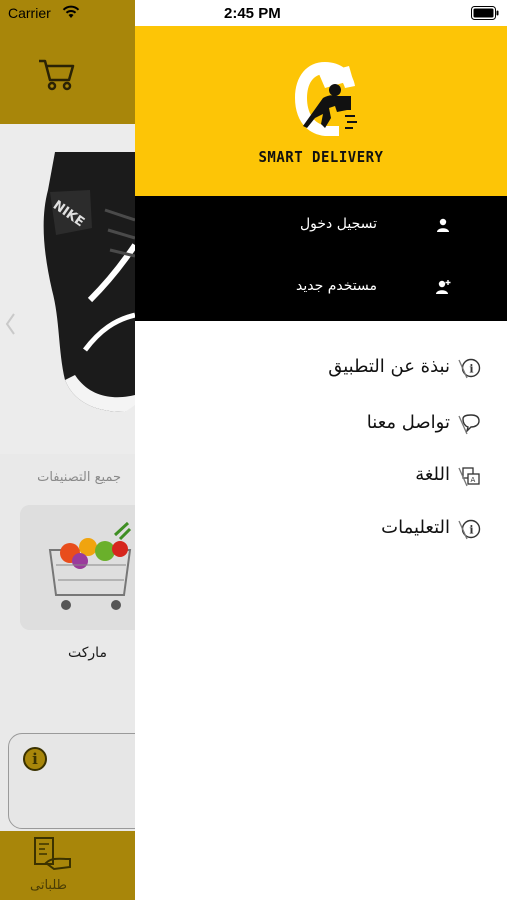  Describe the element at coordinates (432, 474) in the screenshot. I see `menu-item-label: اللغة` at that location.